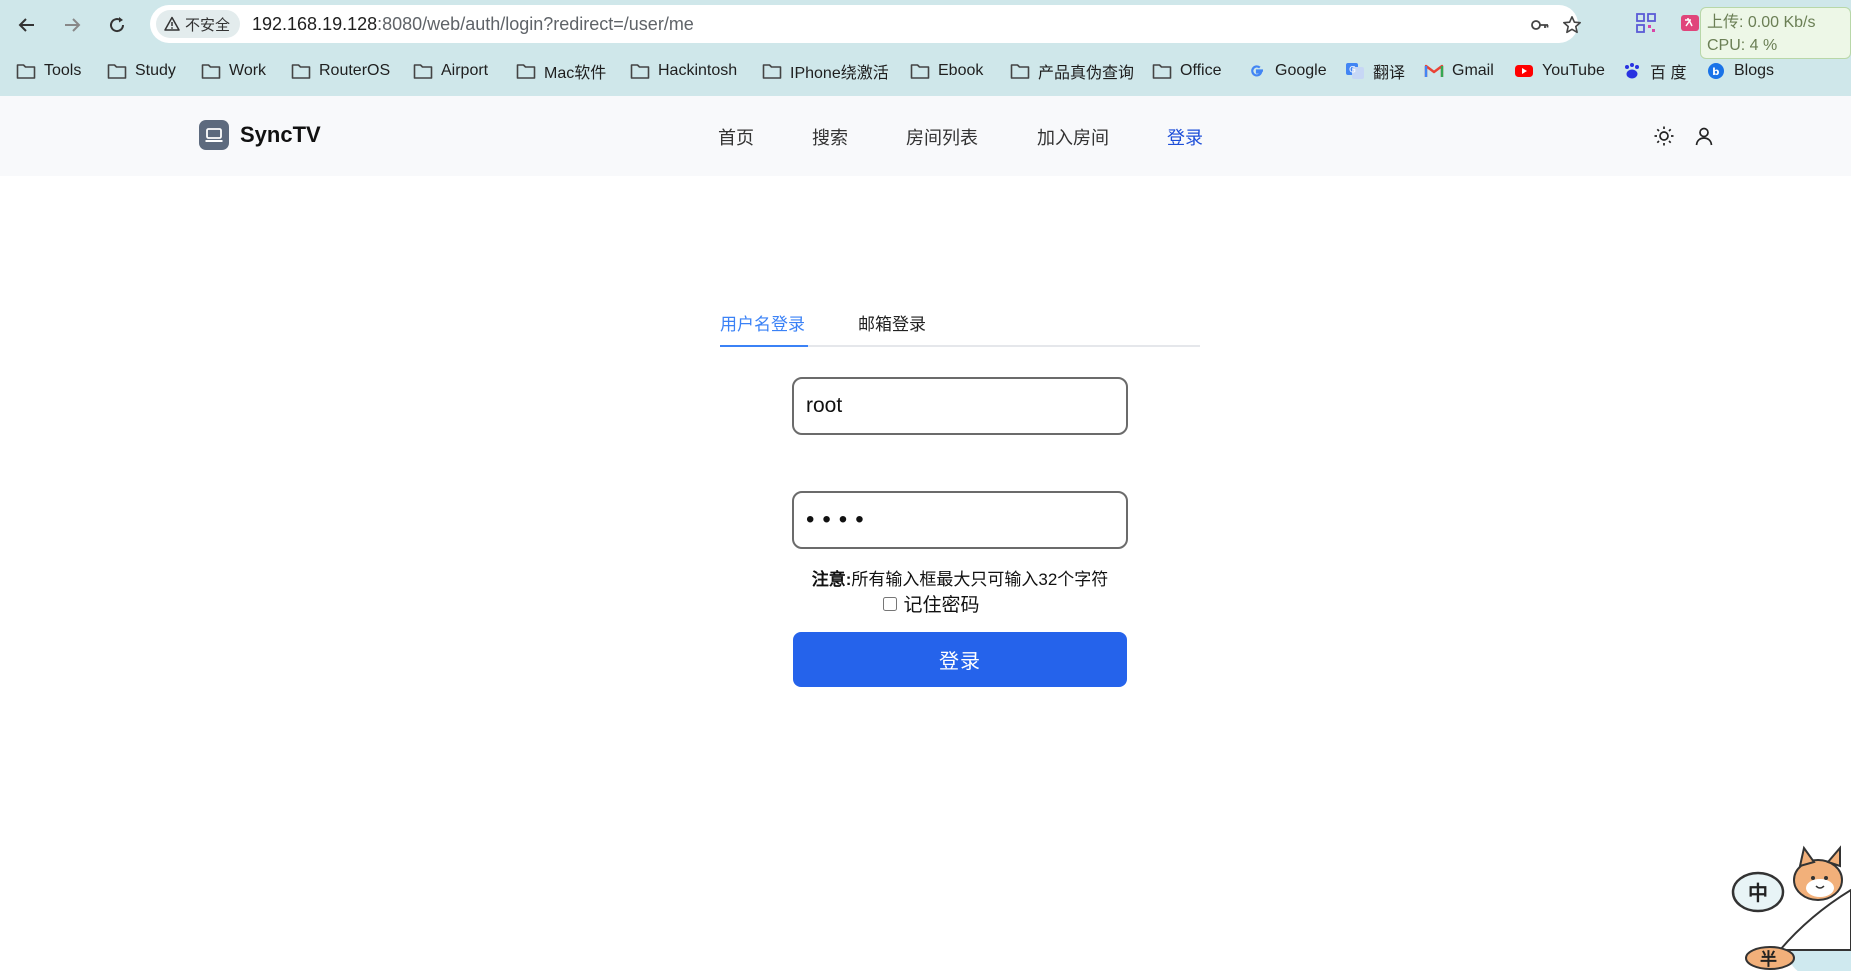 The image size is (1851, 971). What do you see at coordinates (1704, 136) in the screenshot?
I see `user-icon` at bounding box center [1704, 136].